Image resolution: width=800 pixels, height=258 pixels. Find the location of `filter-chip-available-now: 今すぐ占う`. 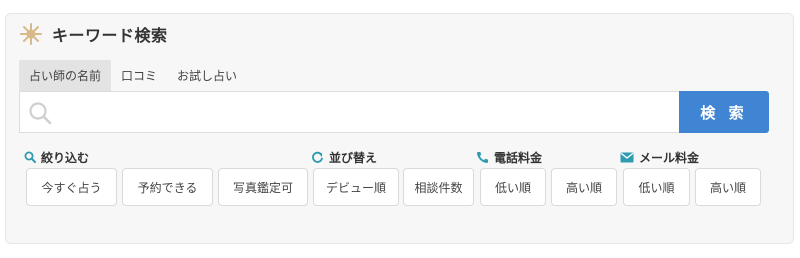

filter-chip-available-now: 今すぐ占う is located at coordinates (71, 187).